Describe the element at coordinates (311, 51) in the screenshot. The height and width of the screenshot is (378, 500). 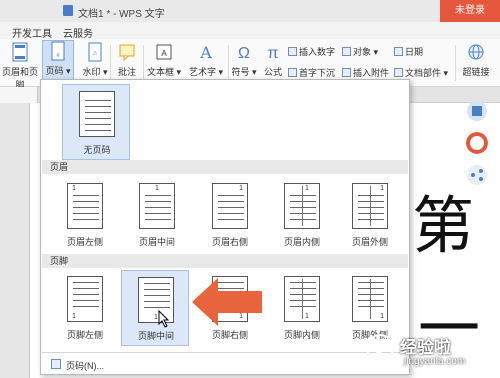
I see `insert-number-button: 插入数字` at that location.